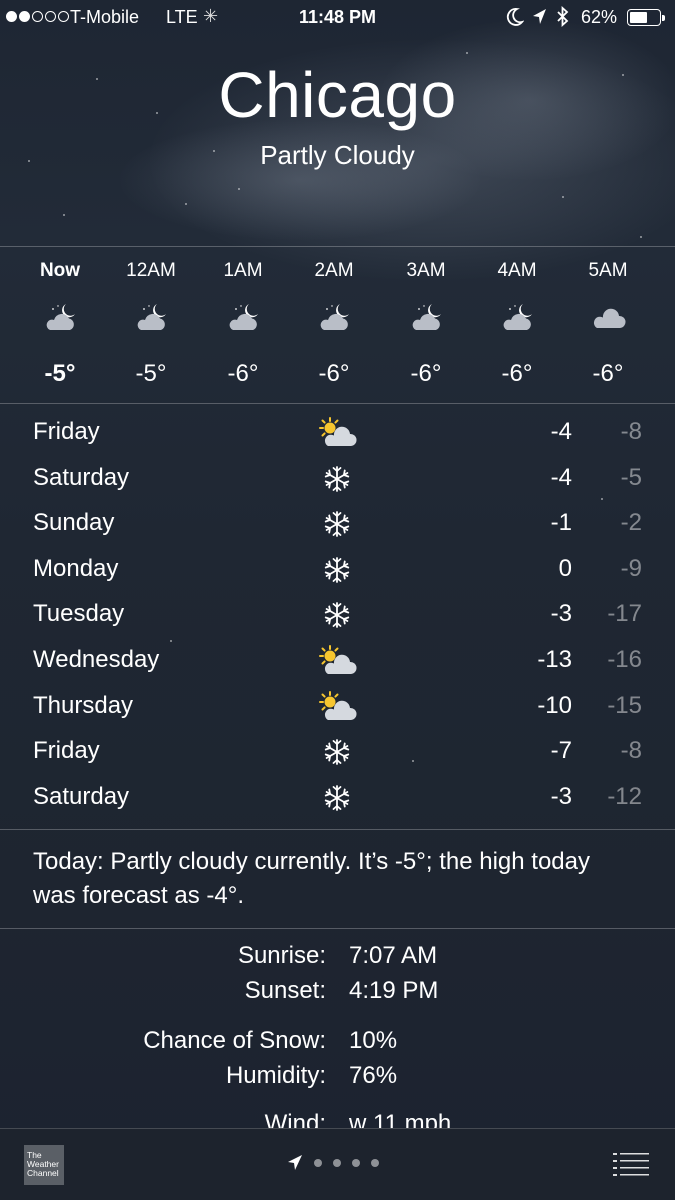 The height and width of the screenshot is (1200, 675). Describe the element at coordinates (624, 796) in the screenshot. I see `low-temperature: -12` at that location.